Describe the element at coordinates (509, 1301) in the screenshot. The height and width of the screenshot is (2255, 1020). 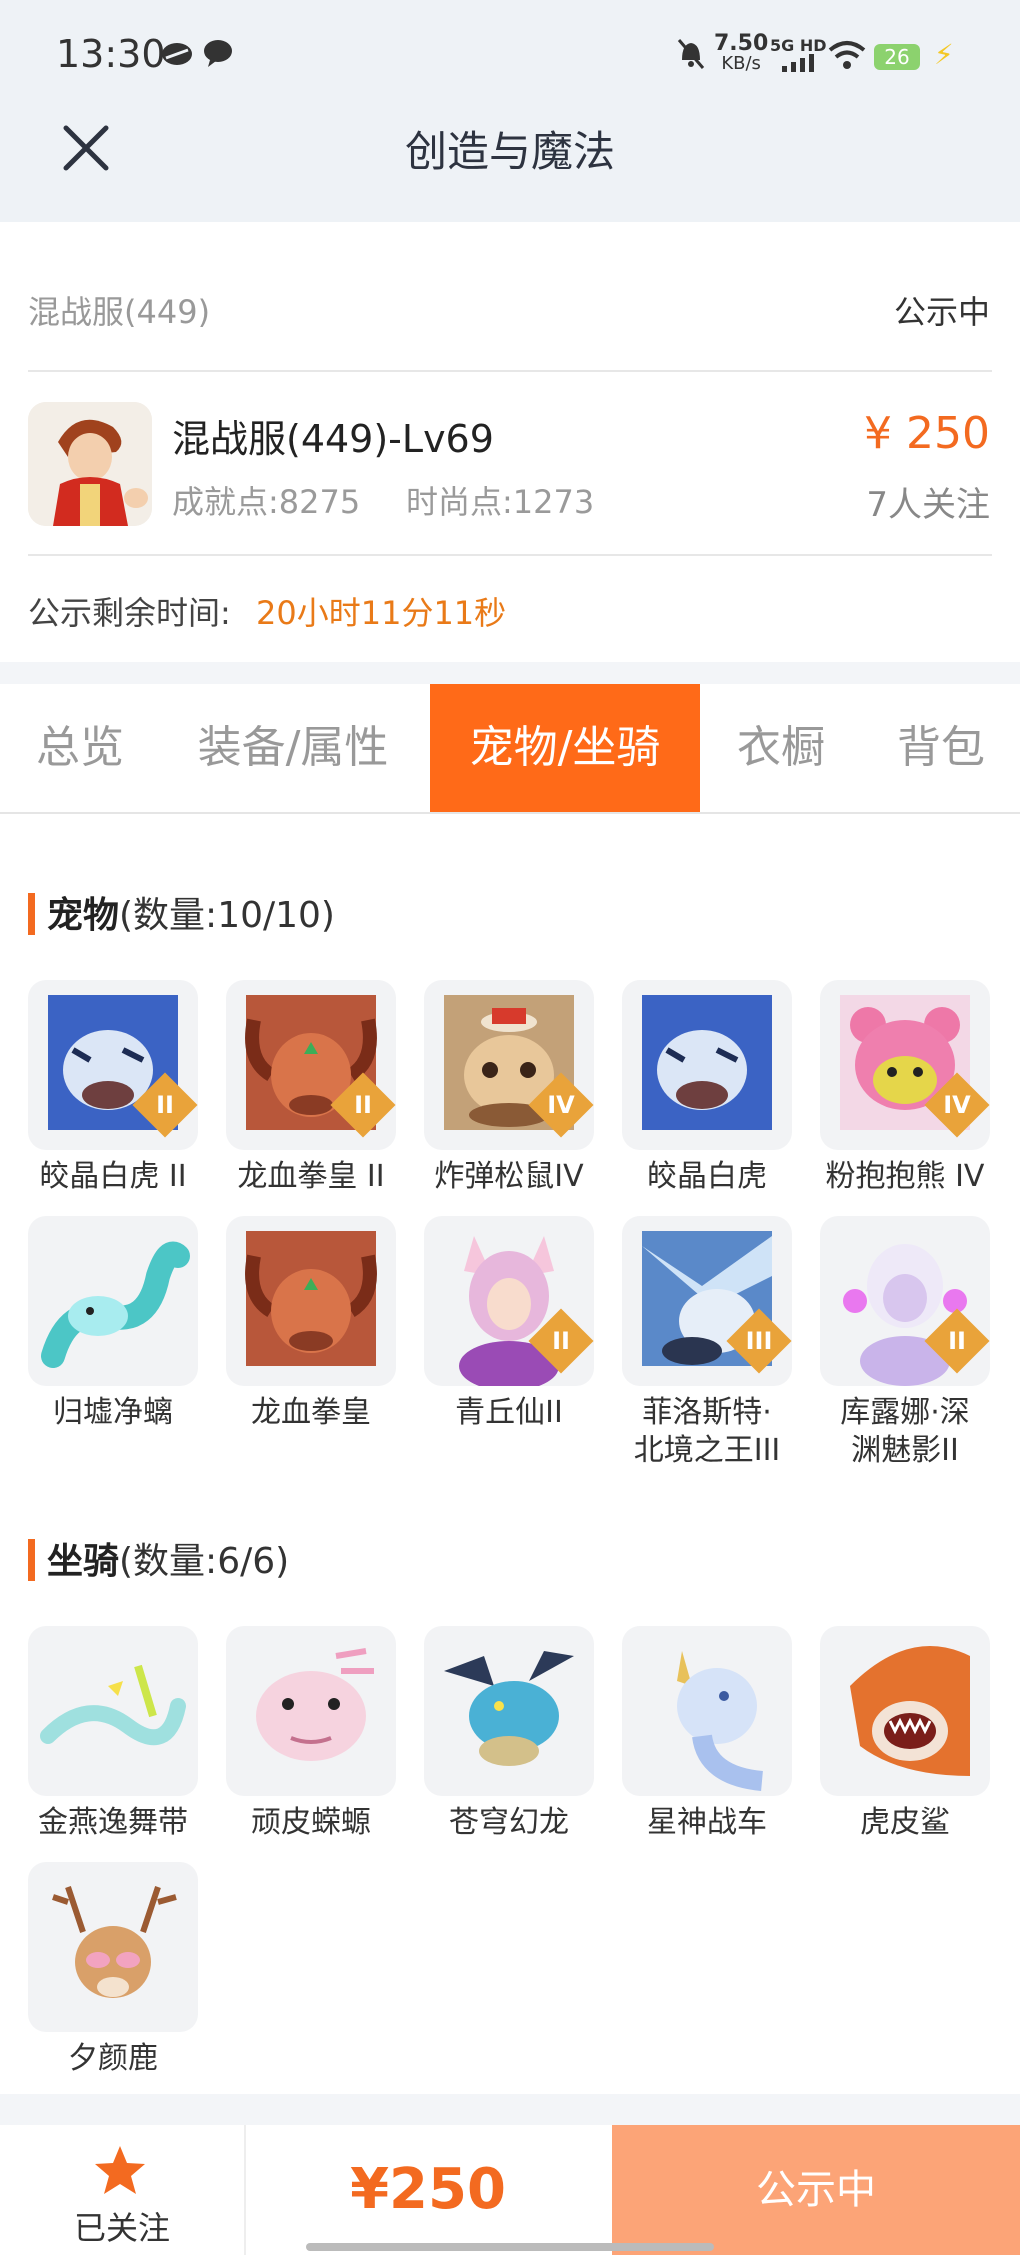
I see `fox-fairy-icon: II` at that location.